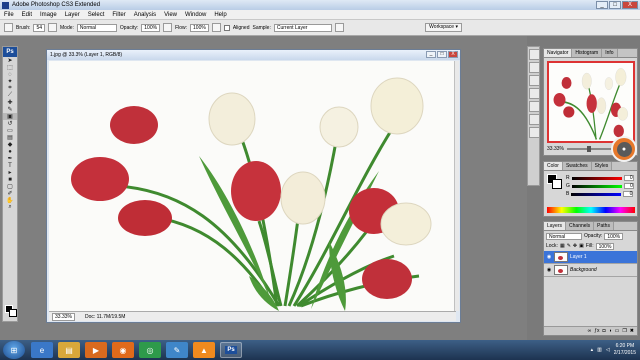 The width and height of the screenshot is (640, 360). I want to click on close-button: X, so click(630, 5).